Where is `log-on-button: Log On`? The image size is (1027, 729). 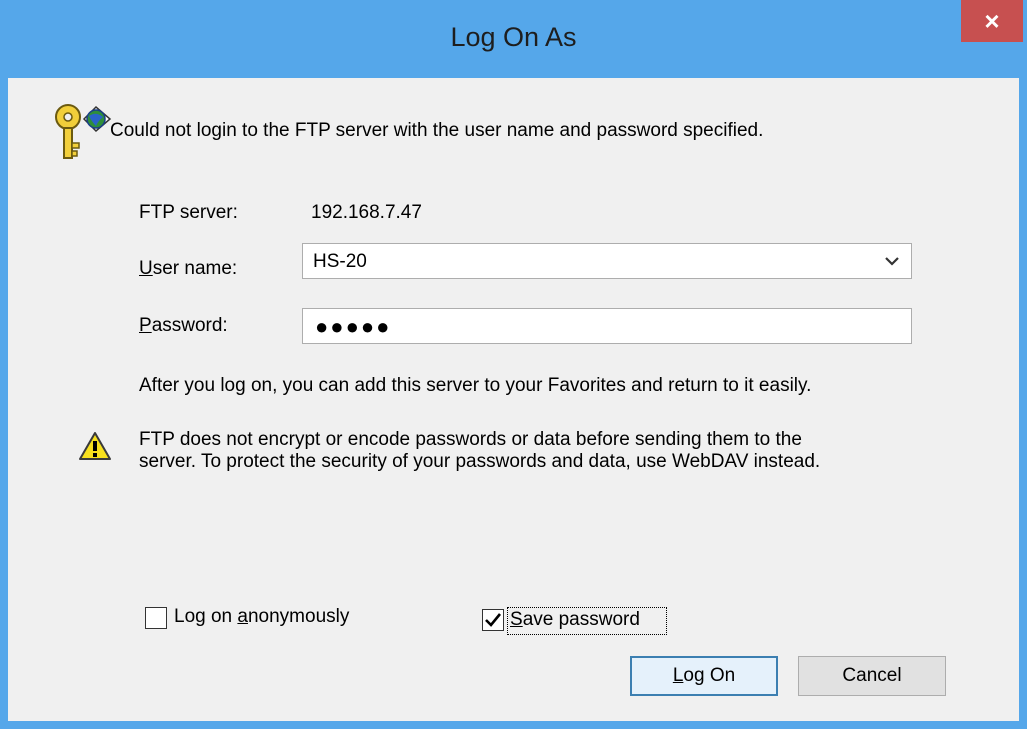 log-on-button: Log On is located at coordinates (704, 676).